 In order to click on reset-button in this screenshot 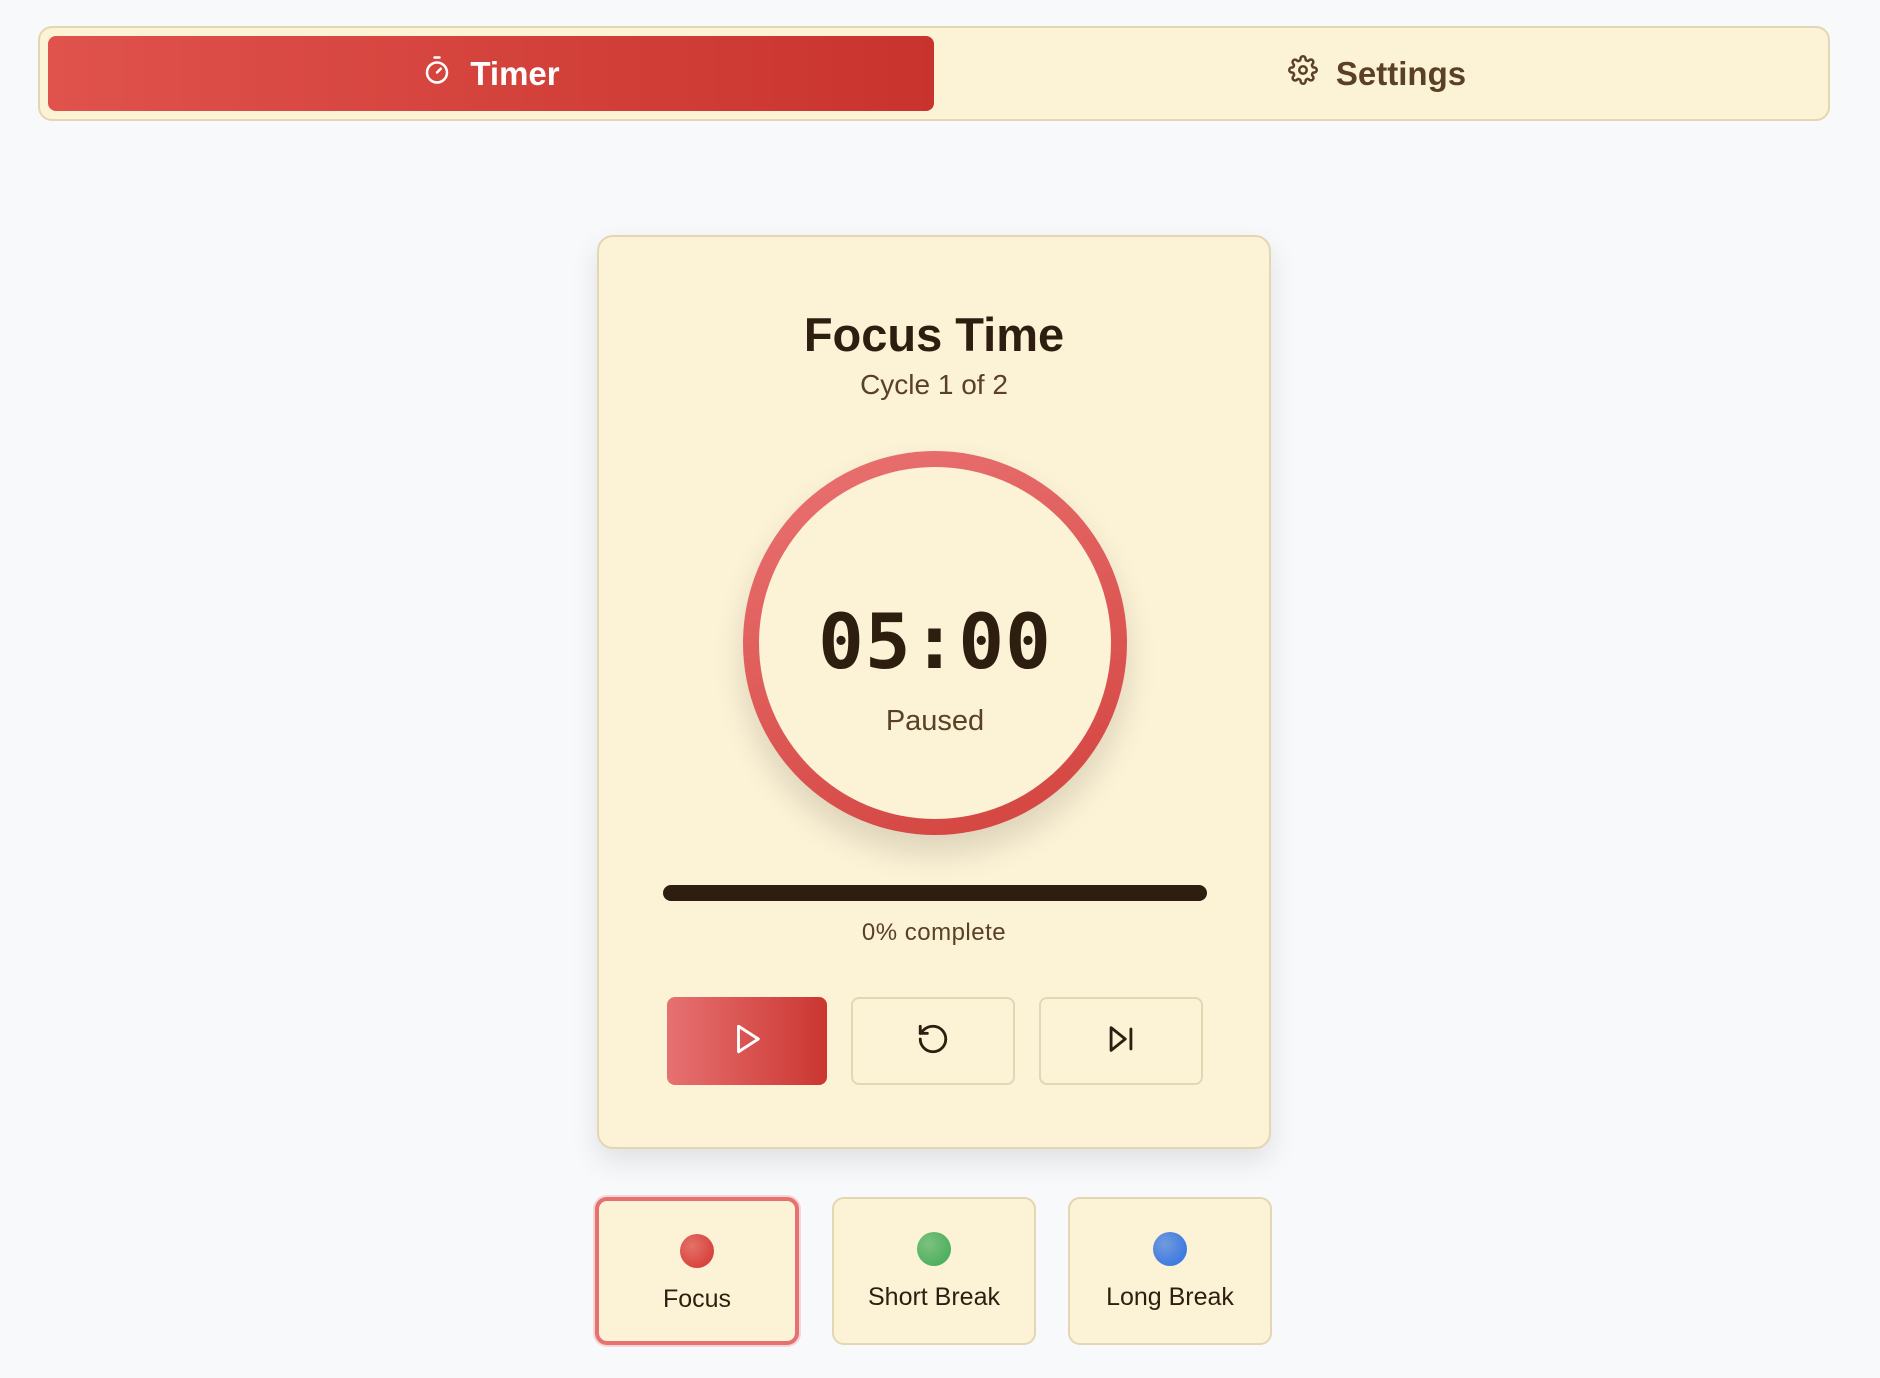, I will do `click(933, 1041)`.